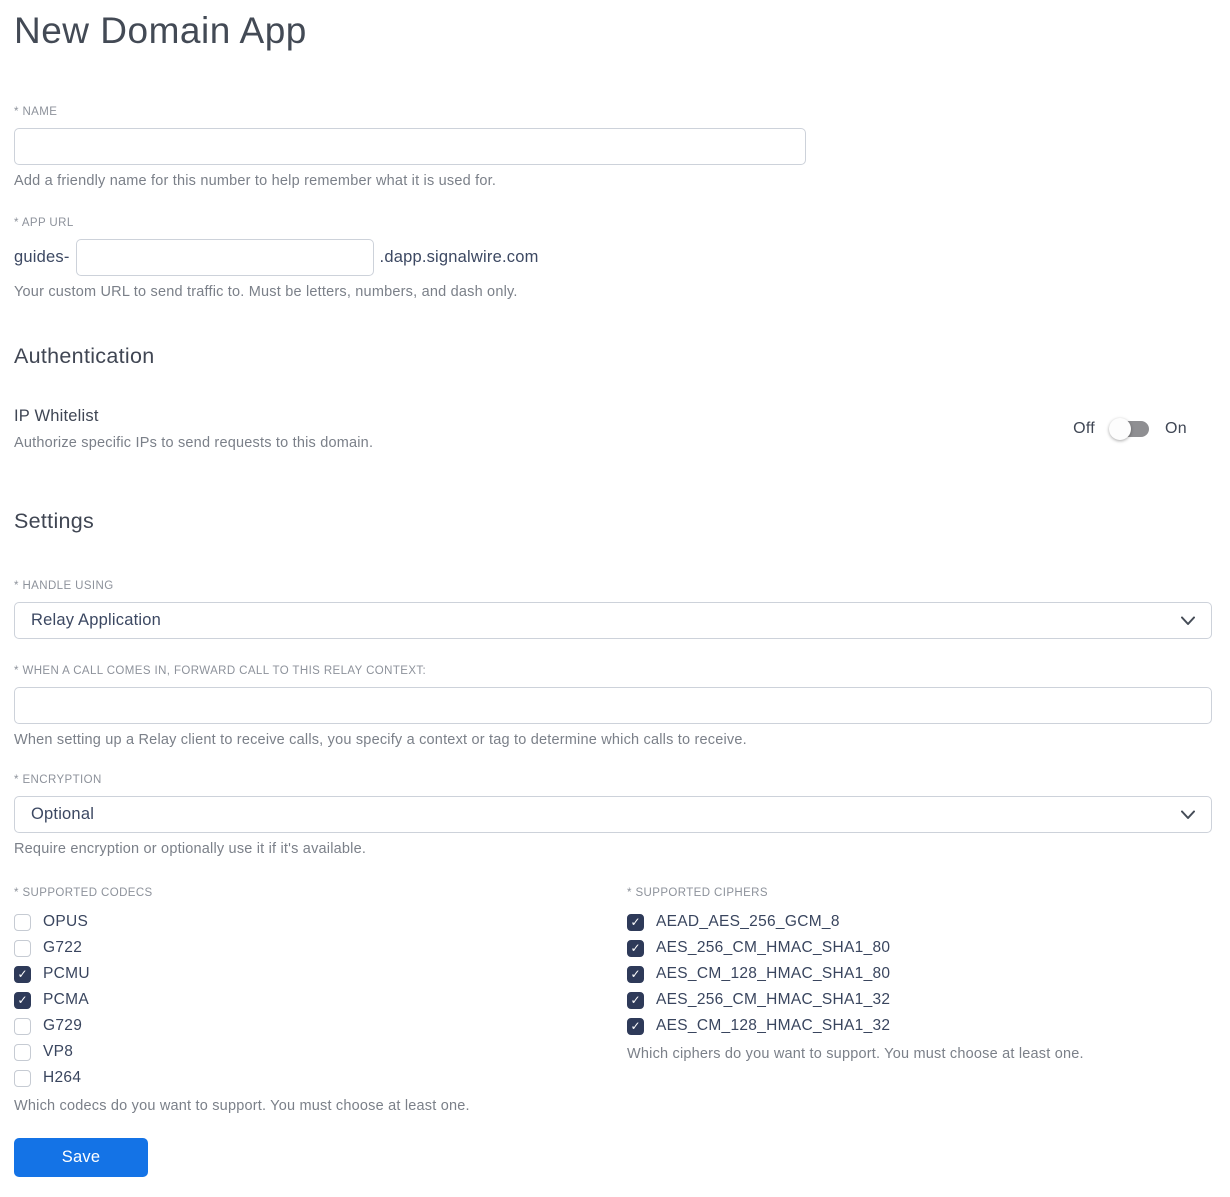 The height and width of the screenshot is (1197, 1230). I want to click on checkbox-label: AES_256_CM_HMAC_SHA1_32, so click(773, 999).